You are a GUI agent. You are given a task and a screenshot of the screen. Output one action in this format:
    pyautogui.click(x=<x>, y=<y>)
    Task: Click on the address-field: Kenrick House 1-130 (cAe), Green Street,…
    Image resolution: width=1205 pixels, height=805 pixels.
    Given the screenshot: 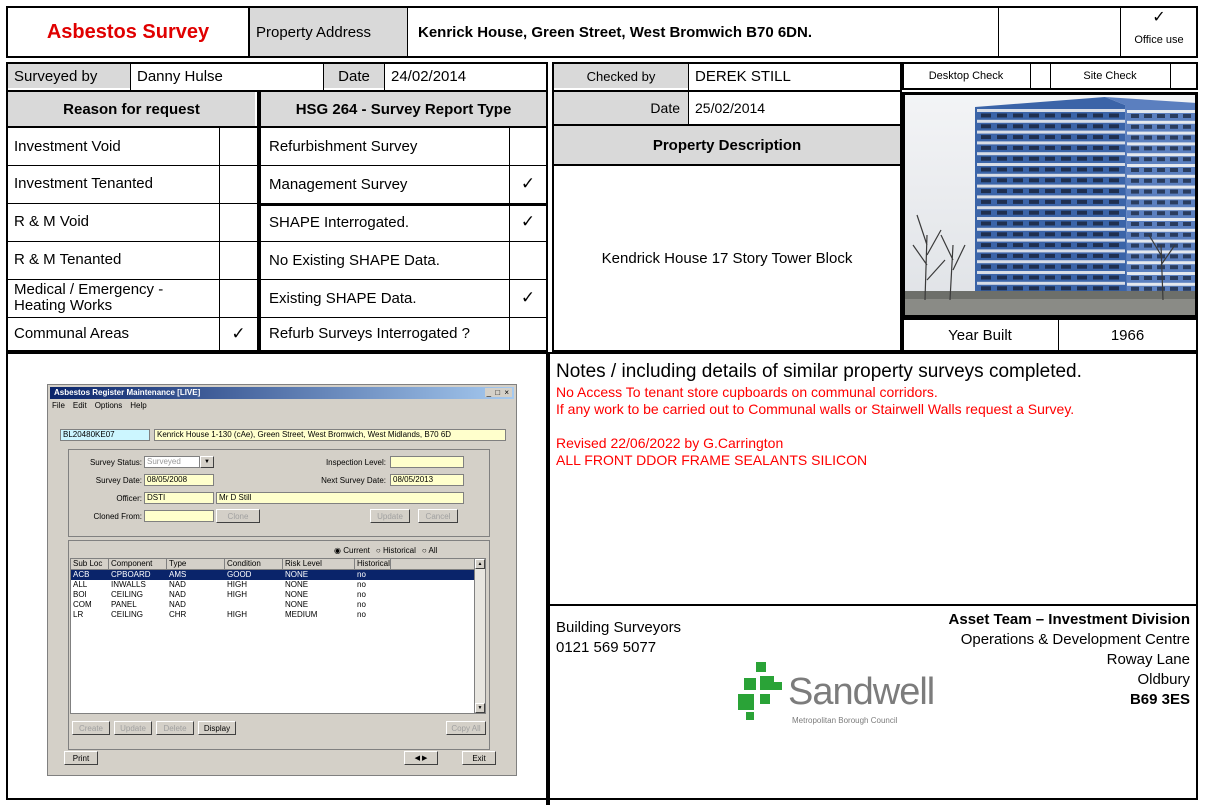 What is the action you would take?
    pyautogui.click(x=330, y=435)
    